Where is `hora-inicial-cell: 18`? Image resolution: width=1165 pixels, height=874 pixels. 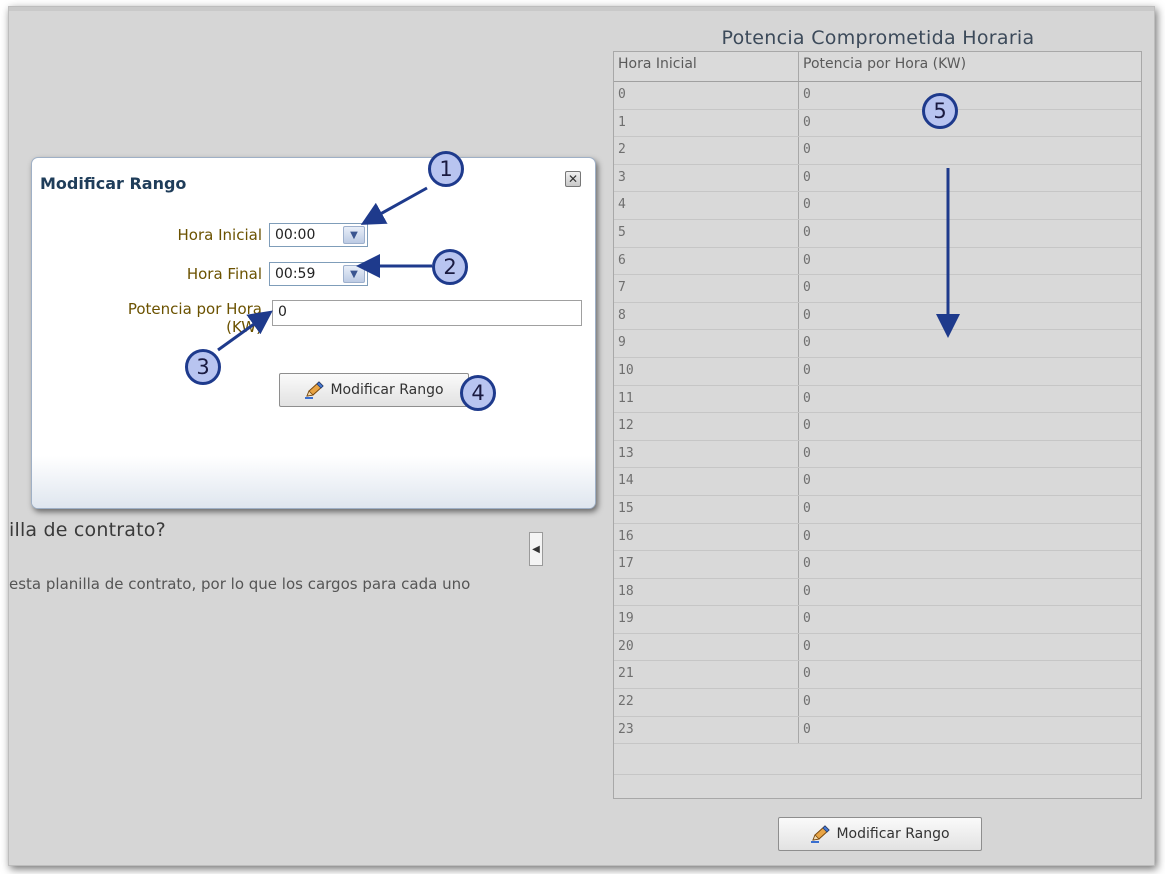
hora-inicial-cell: 18 is located at coordinates (706, 592).